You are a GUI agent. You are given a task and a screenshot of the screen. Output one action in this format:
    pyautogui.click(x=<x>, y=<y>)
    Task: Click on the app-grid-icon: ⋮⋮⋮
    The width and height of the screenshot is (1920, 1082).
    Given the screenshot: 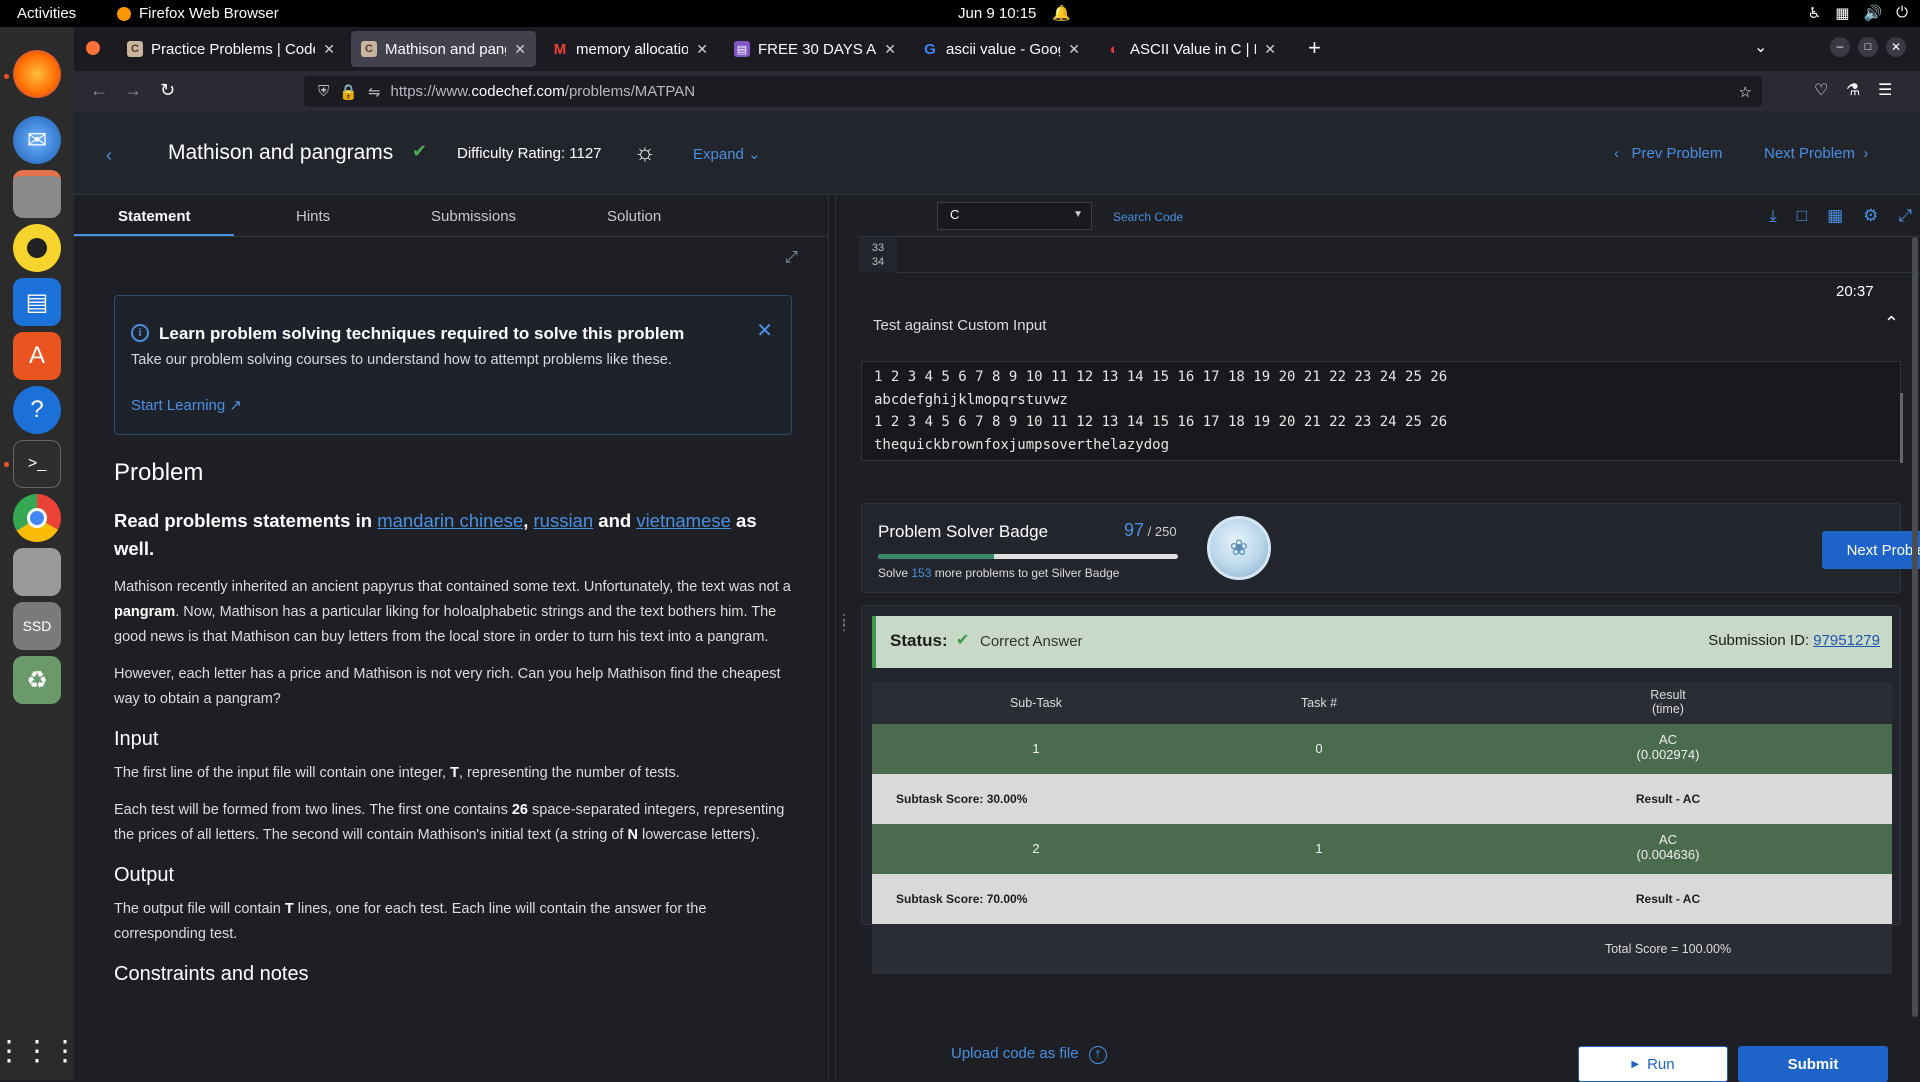 What is the action you would take?
    pyautogui.click(x=39, y=1050)
    